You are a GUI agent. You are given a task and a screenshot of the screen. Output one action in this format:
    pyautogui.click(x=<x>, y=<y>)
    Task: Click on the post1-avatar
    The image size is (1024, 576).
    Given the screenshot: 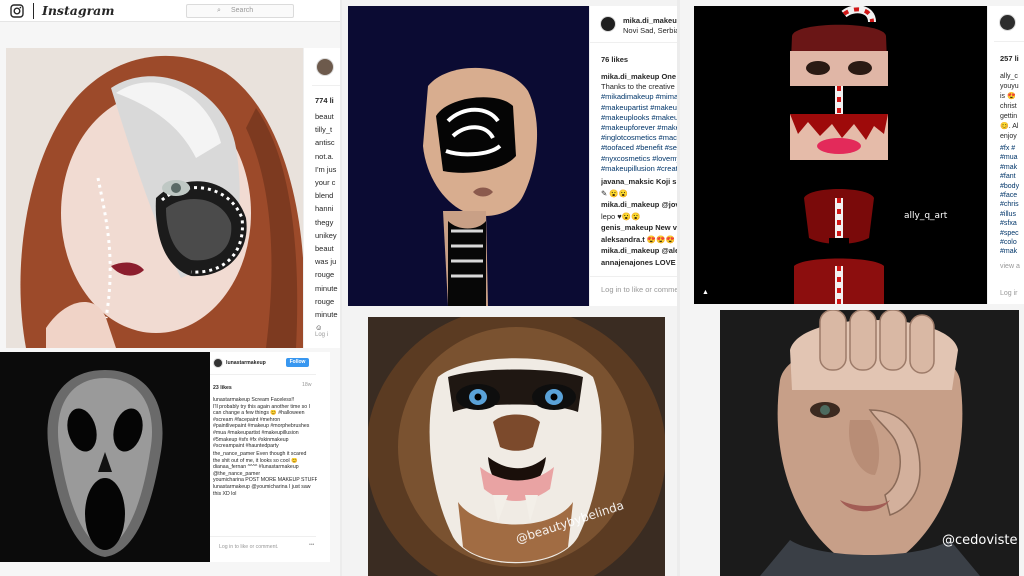 What is the action you would take?
    pyautogui.click(x=325, y=67)
    